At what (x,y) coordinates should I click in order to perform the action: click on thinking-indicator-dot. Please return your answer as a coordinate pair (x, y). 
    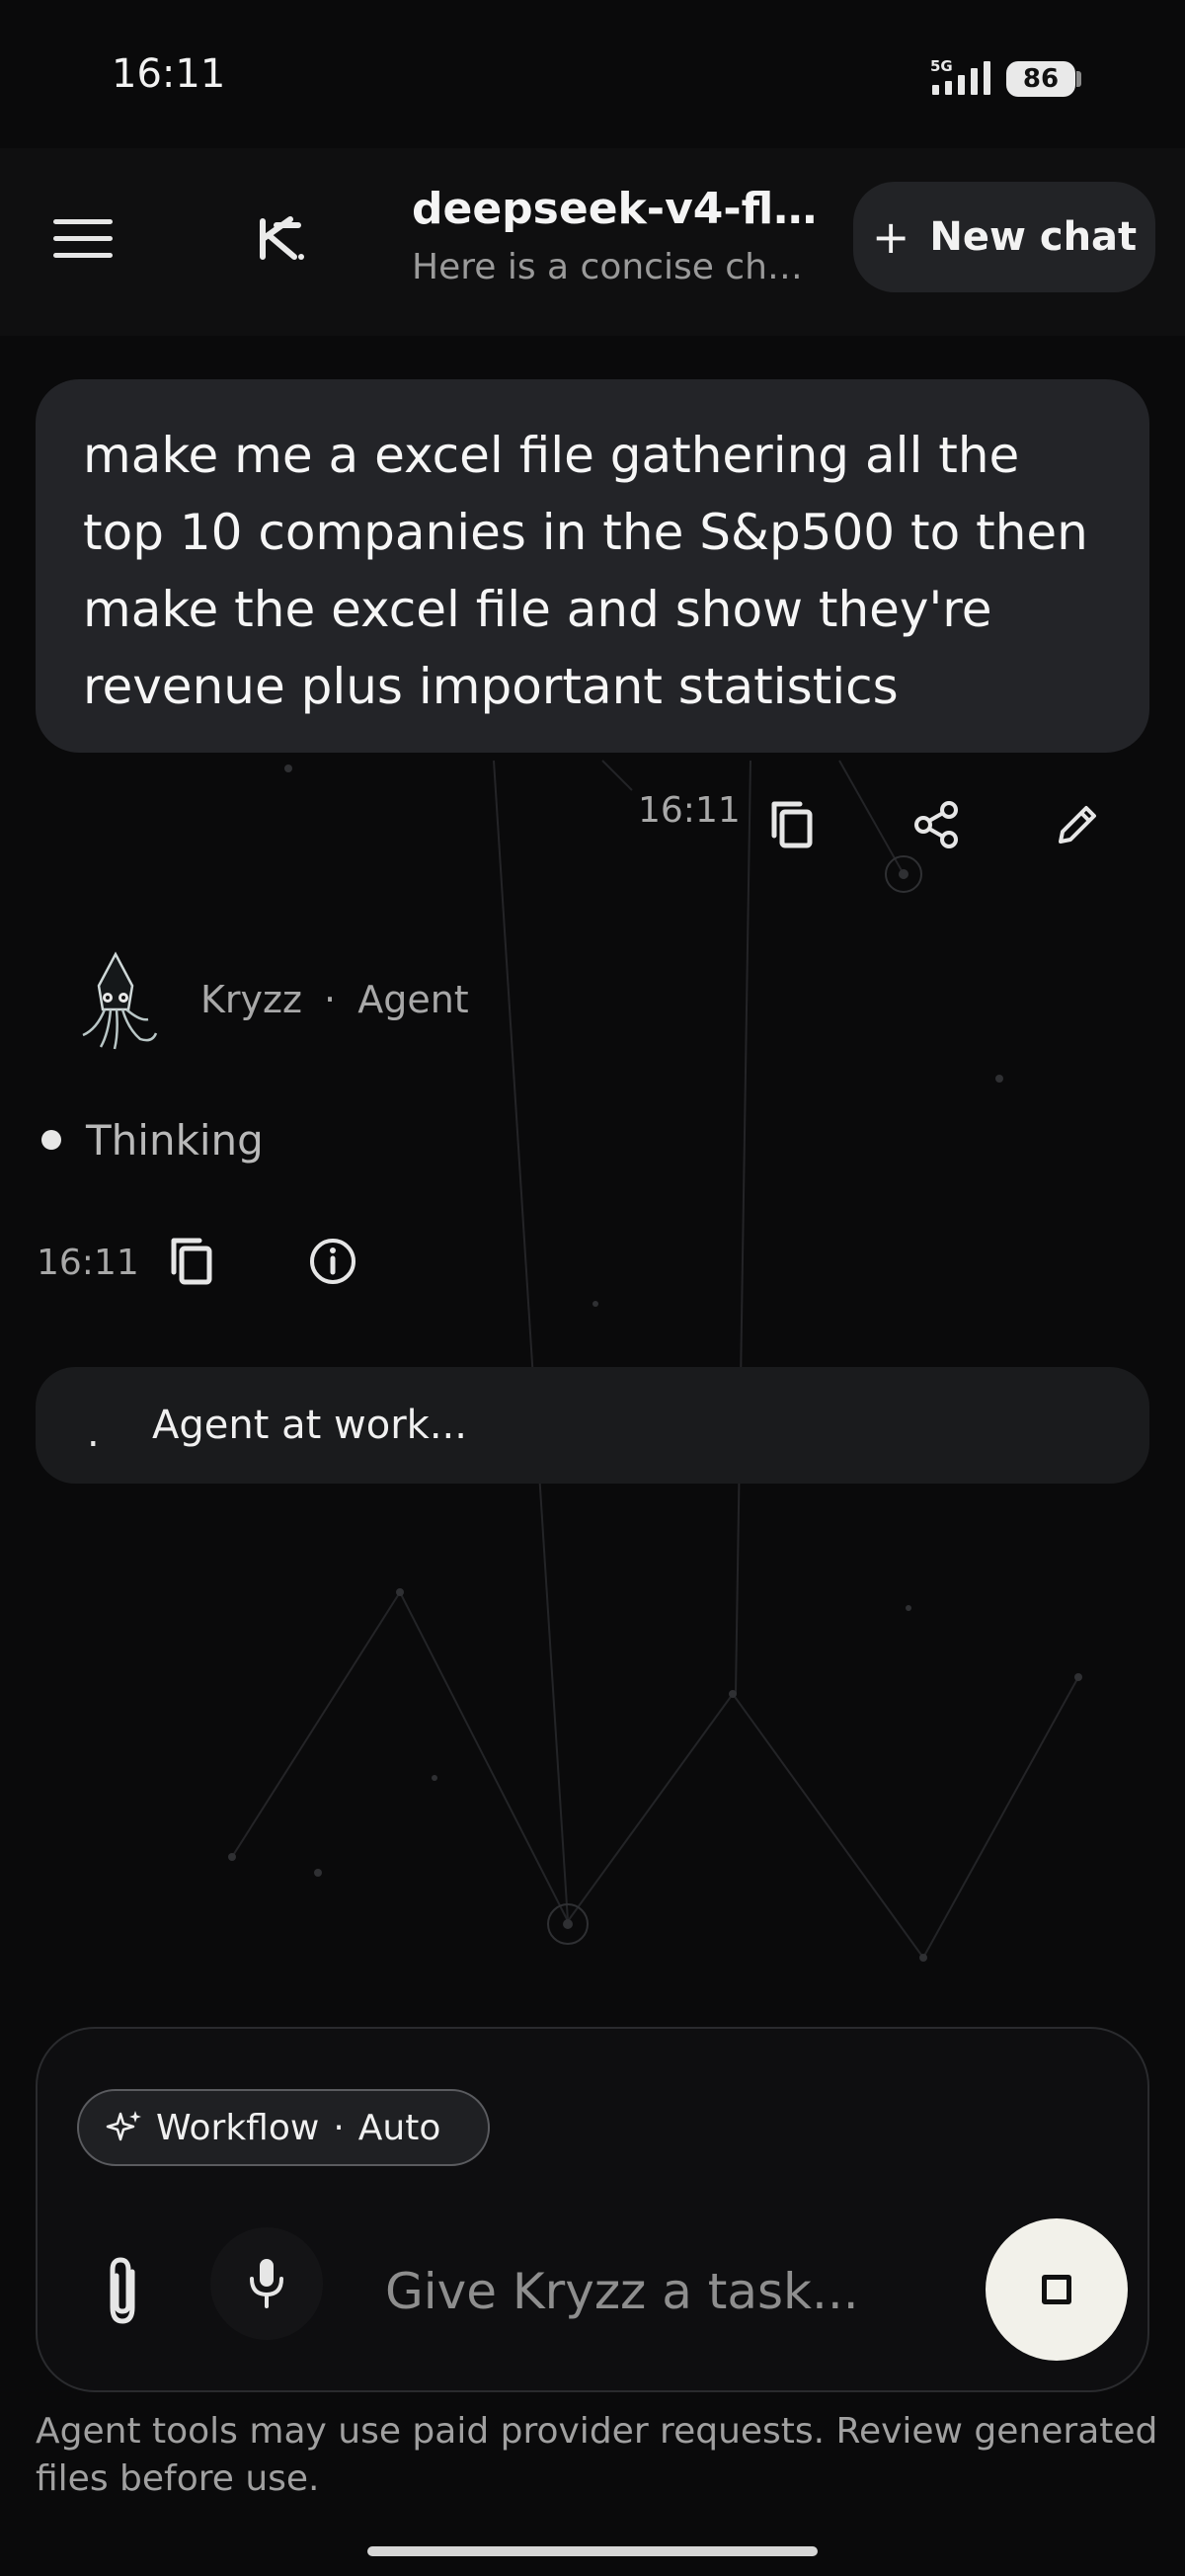
    Looking at the image, I should click on (51, 1140).